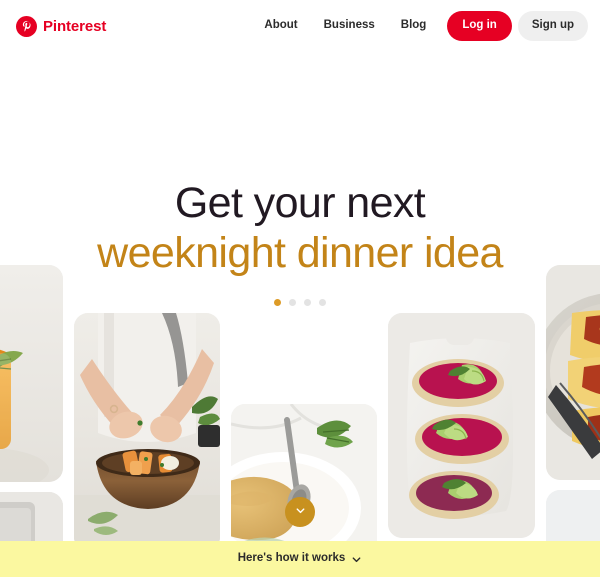  What do you see at coordinates (414, 26) in the screenshot?
I see `nav-link-blog: Blog` at bounding box center [414, 26].